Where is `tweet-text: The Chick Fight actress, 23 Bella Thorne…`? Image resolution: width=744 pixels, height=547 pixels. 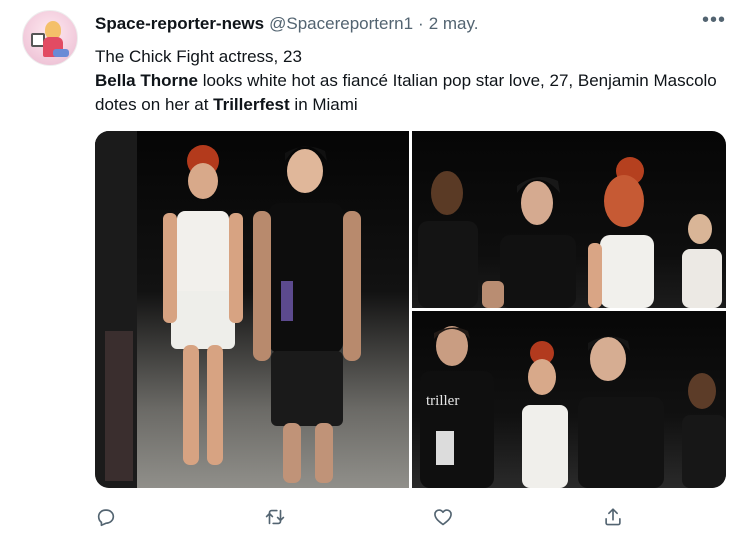 tweet-text: The Chick Fight actress, 23 Bella Thorne… is located at coordinates (415, 81).